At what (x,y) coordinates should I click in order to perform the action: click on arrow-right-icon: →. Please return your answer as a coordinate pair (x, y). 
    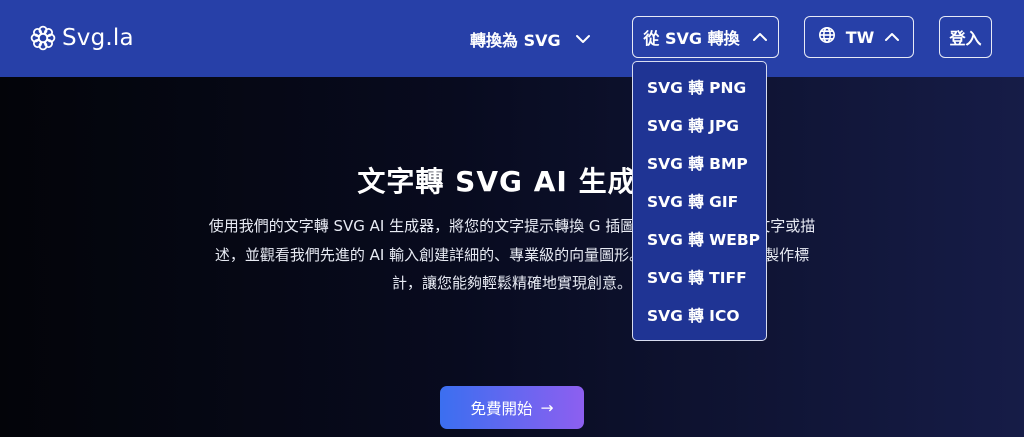
    Looking at the image, I should click on (547, 407).